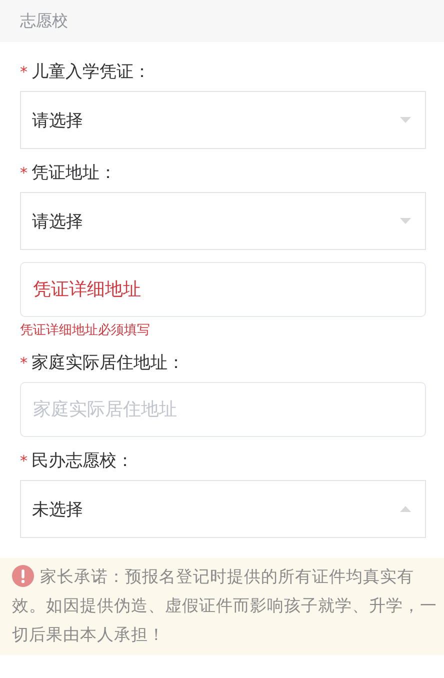  What do you see at coordinates (91, 72) in the screenshot?
I see `field-label: 儿童入学凭证：` at bounding box center [91, 72].